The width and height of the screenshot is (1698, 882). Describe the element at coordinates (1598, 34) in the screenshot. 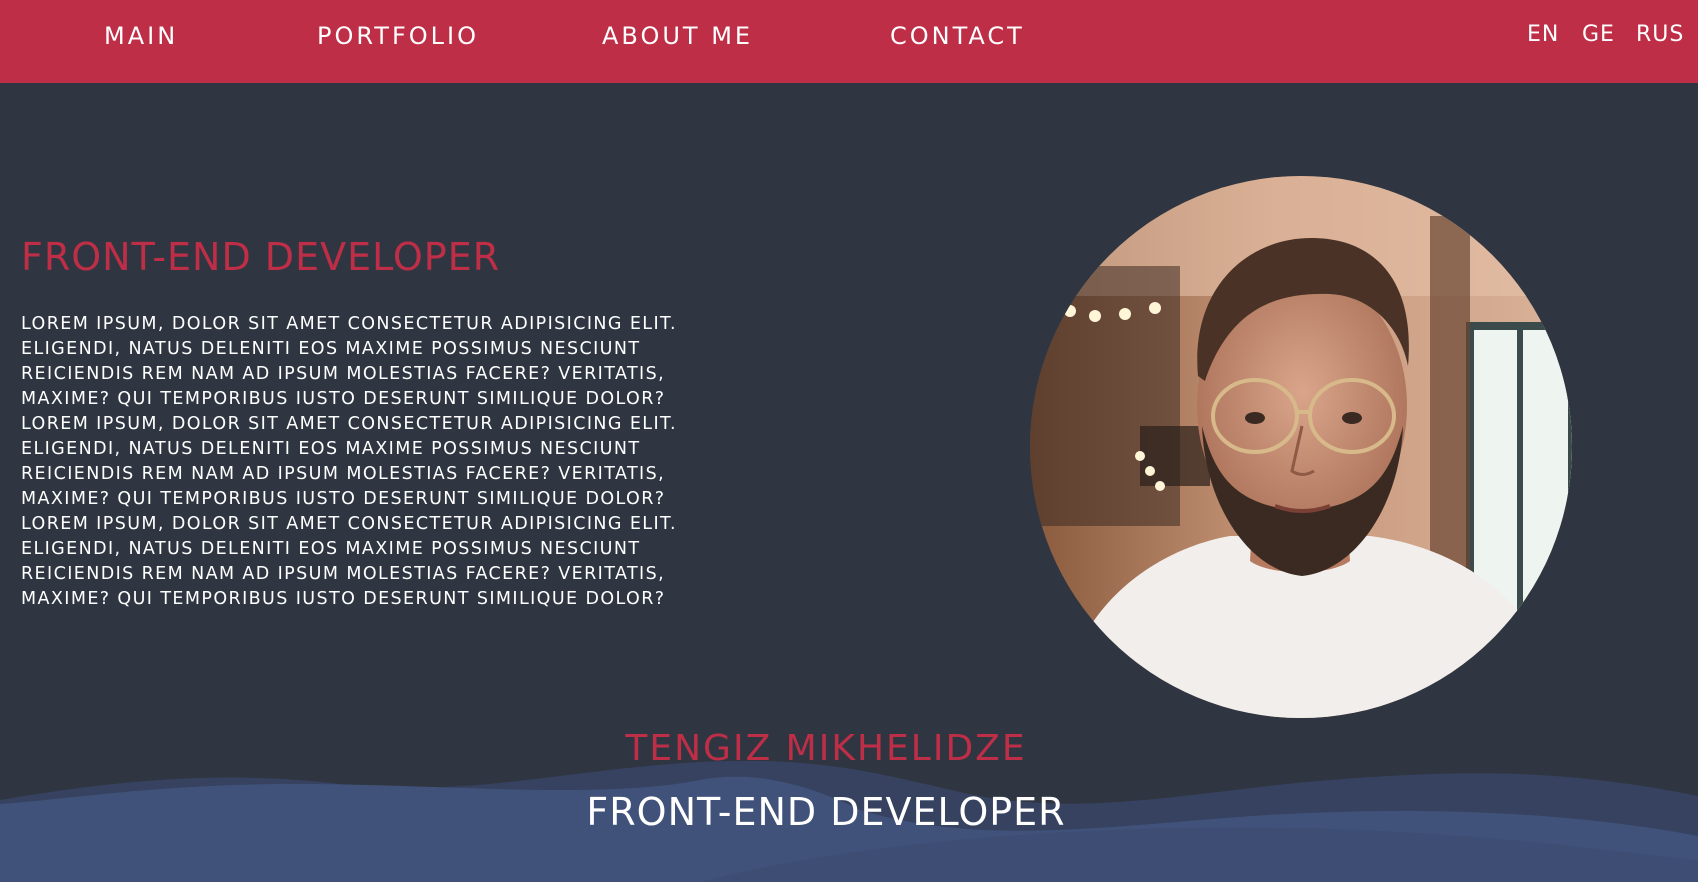

I see `language-ge: GE` at that location.